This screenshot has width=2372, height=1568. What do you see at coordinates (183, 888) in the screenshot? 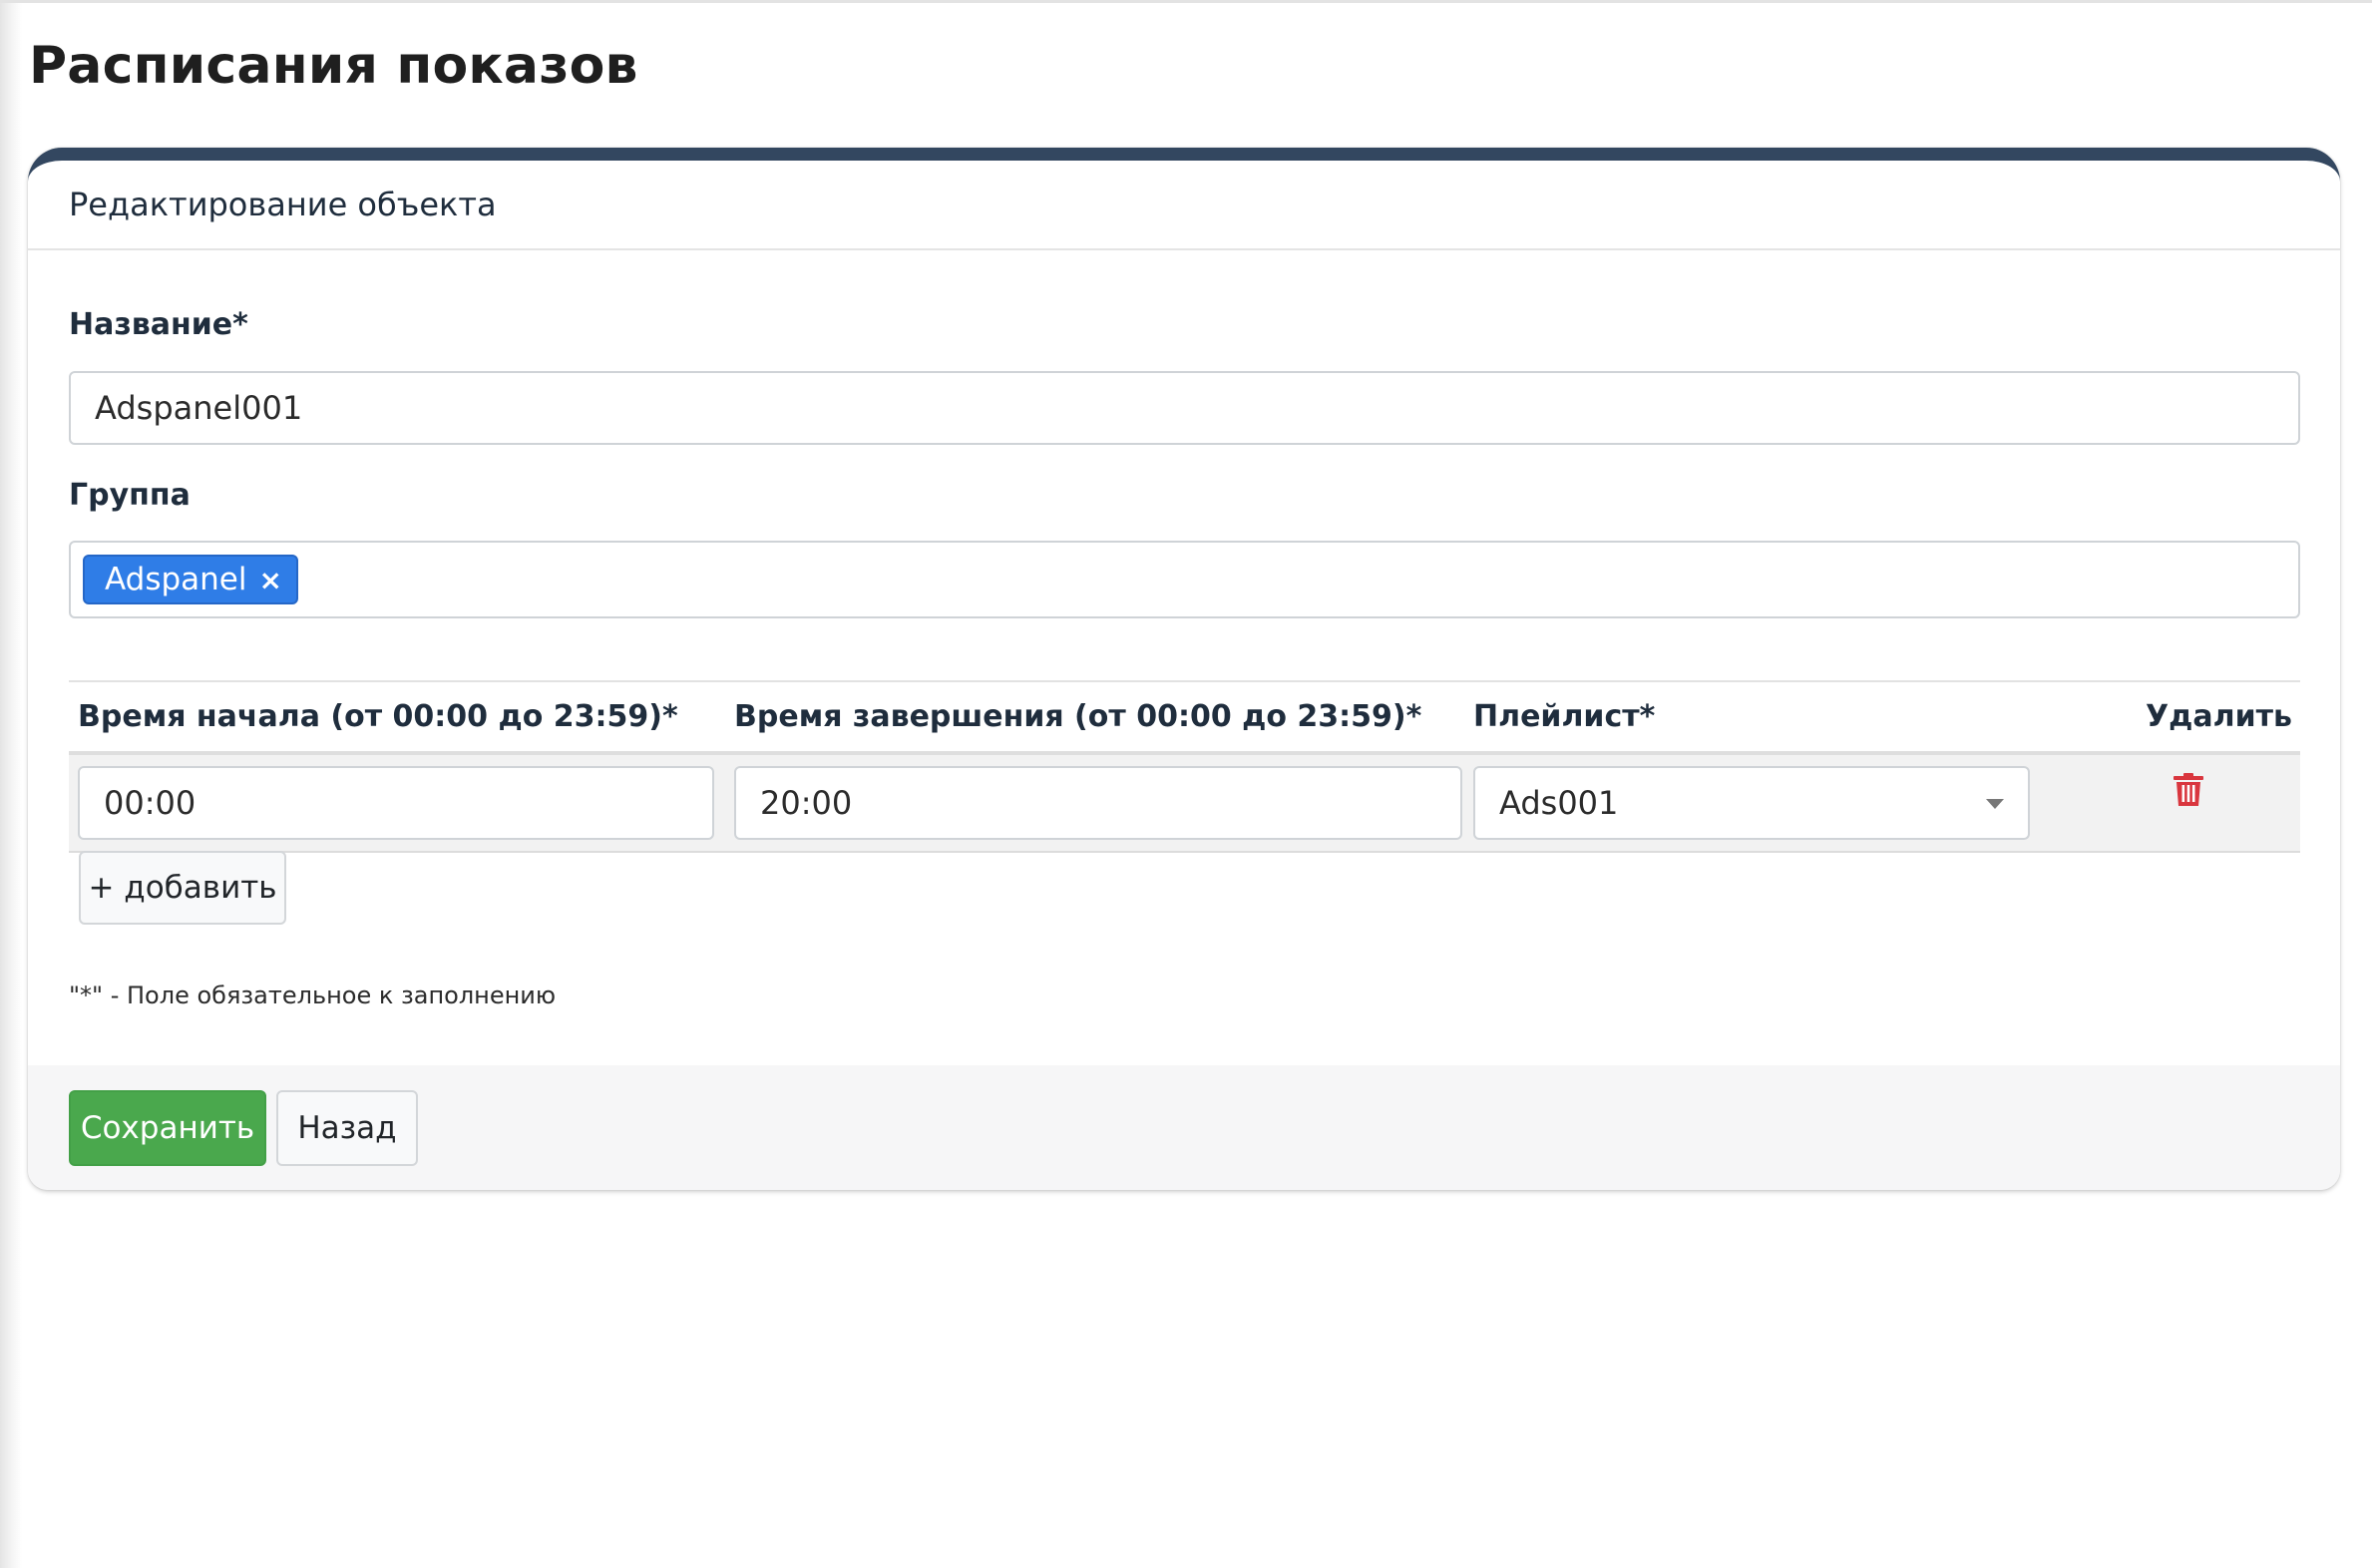
I see `add-row-button: + добавить` at bounding box center [183, 888].